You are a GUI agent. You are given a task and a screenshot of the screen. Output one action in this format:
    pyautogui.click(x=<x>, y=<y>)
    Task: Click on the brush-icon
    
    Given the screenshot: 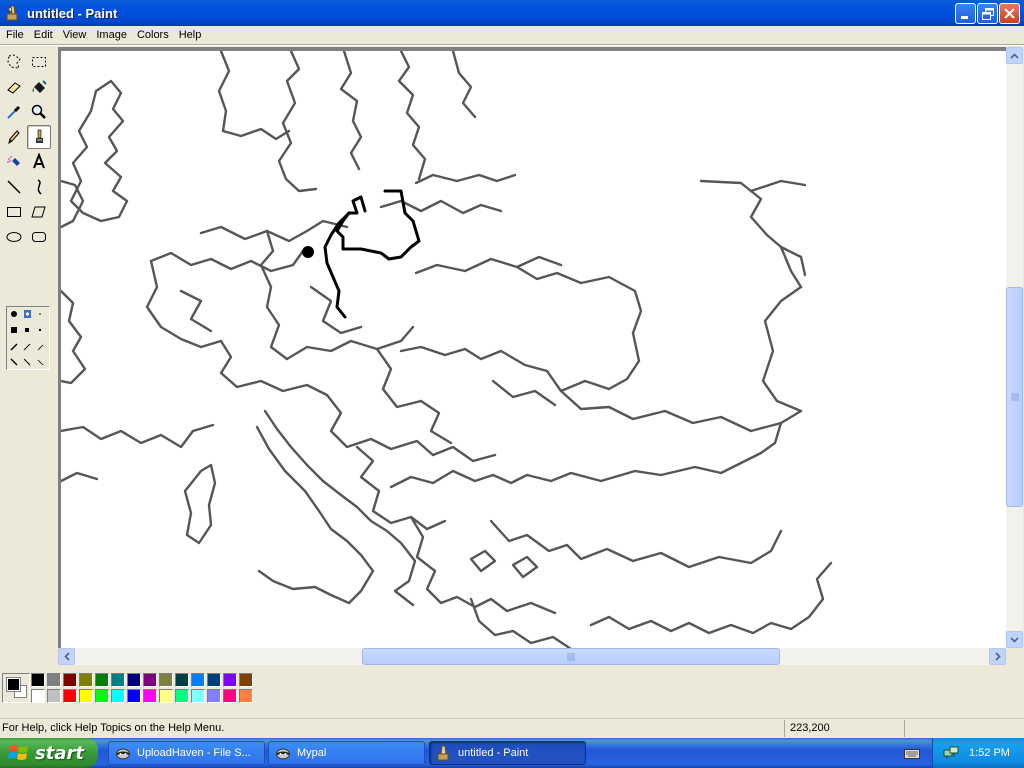 What is the action you would take?
    pyautogui.click(x=39, y=136)
    